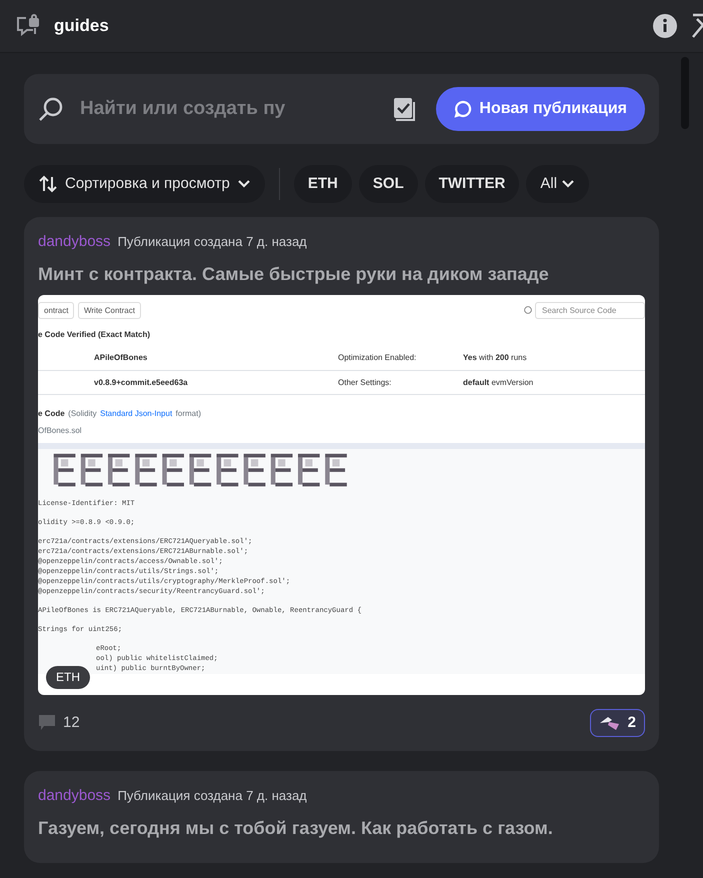 This screenshot has width=703, height=878. I want to click on section-heading: e Code, so click(51, 414).